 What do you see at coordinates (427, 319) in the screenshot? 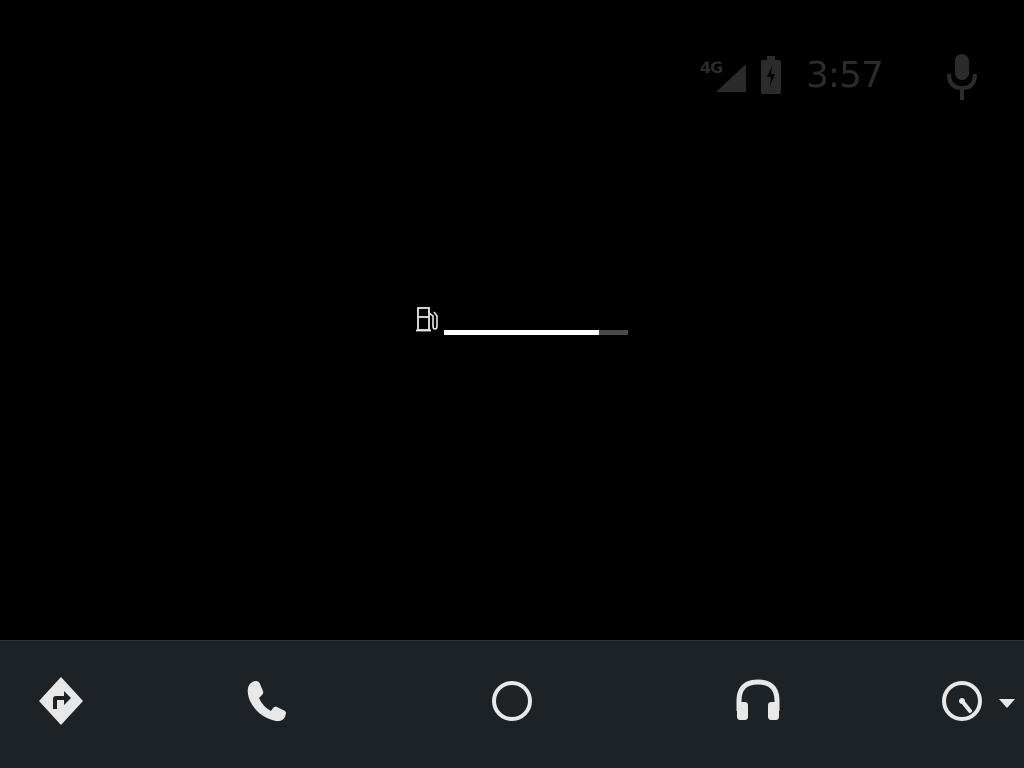
I see `fuel-pump-icon` at bounding box center [427, 319].